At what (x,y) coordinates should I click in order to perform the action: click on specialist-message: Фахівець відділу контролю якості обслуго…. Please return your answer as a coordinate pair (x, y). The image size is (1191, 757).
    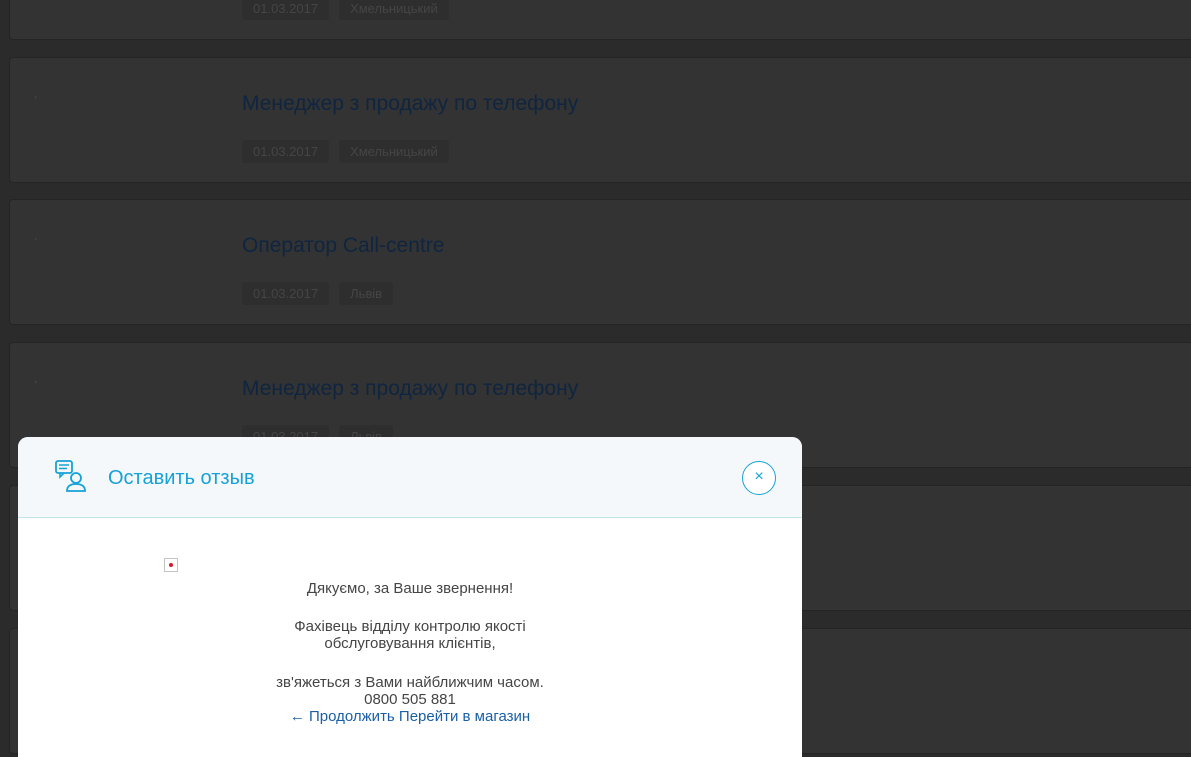
    Looking at the image, I should click on (410, 635).